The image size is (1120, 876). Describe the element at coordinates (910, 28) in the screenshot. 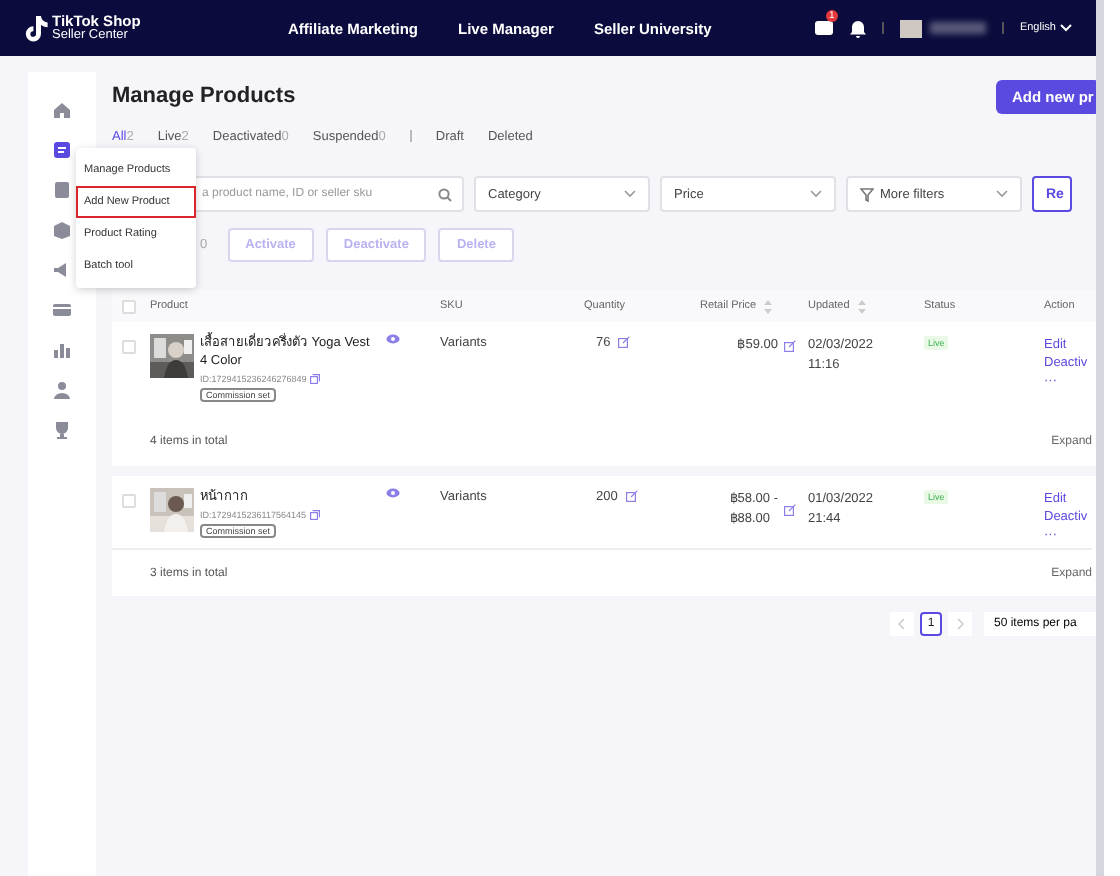

I see `avatar` at that location.